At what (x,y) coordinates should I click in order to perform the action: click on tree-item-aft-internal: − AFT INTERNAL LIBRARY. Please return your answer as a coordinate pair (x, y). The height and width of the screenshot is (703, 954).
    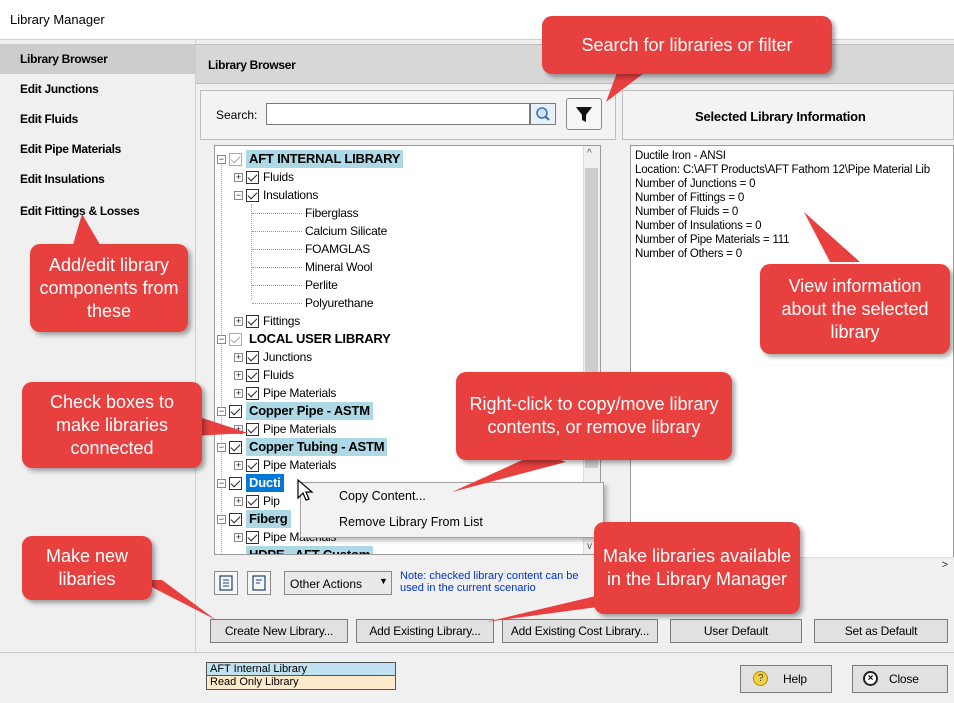
    Looking at the image, I should click on (405, 159).